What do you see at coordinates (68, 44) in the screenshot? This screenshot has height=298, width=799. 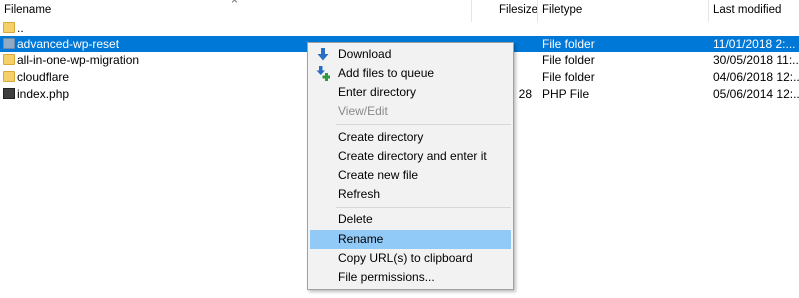 I see `file-name: advanced-wp-reset` at bounding box center [68, 44].